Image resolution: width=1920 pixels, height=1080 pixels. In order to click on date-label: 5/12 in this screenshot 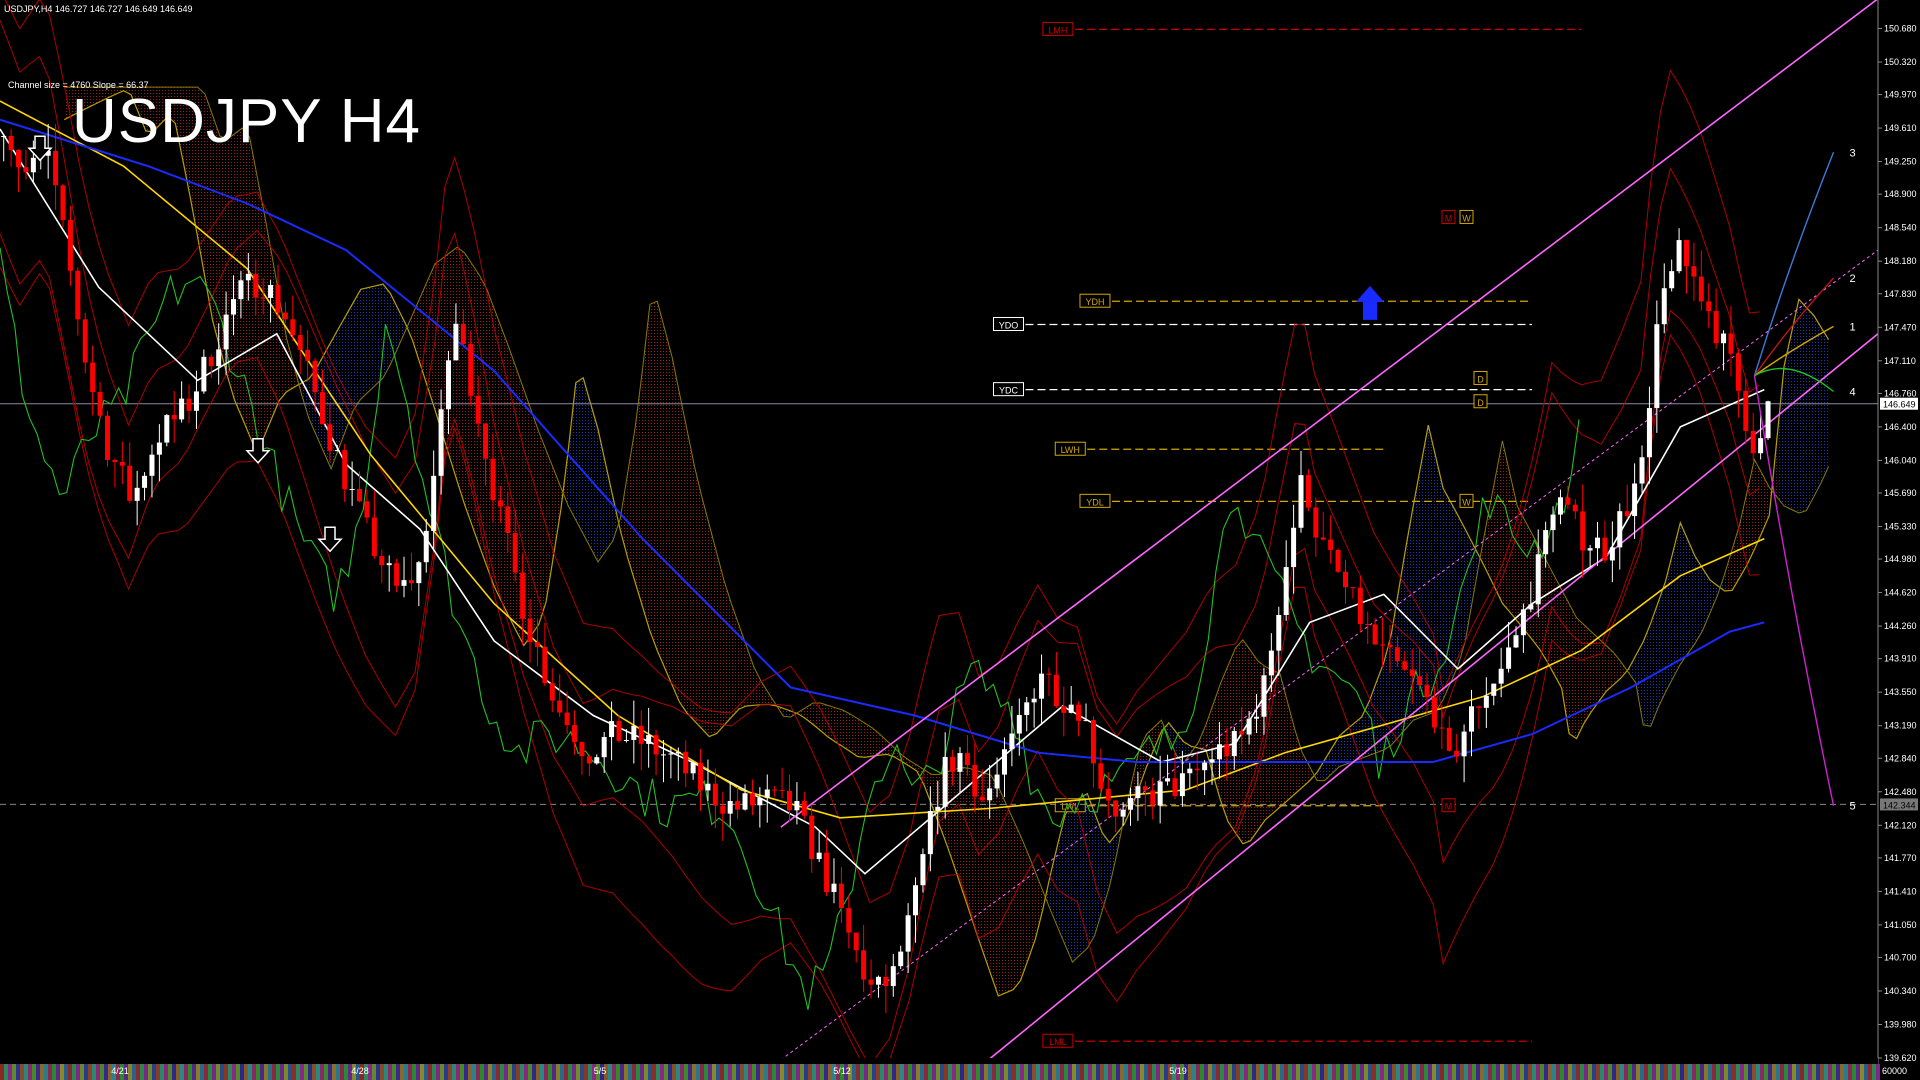, I will do `click(842, 1071)`.